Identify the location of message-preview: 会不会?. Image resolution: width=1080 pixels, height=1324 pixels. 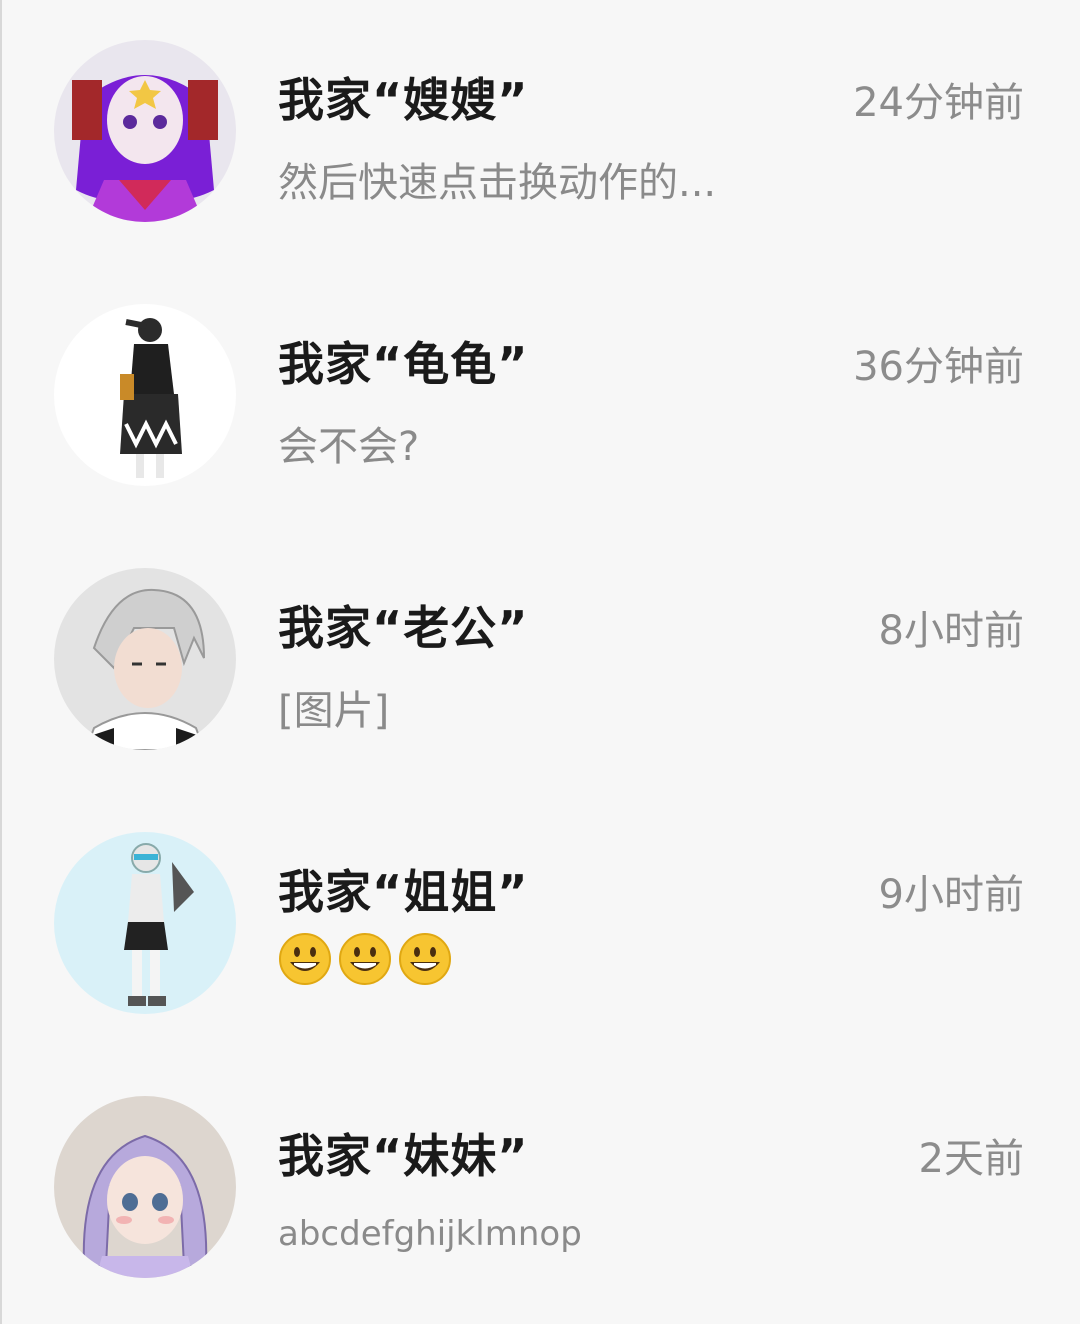
(349, 447).